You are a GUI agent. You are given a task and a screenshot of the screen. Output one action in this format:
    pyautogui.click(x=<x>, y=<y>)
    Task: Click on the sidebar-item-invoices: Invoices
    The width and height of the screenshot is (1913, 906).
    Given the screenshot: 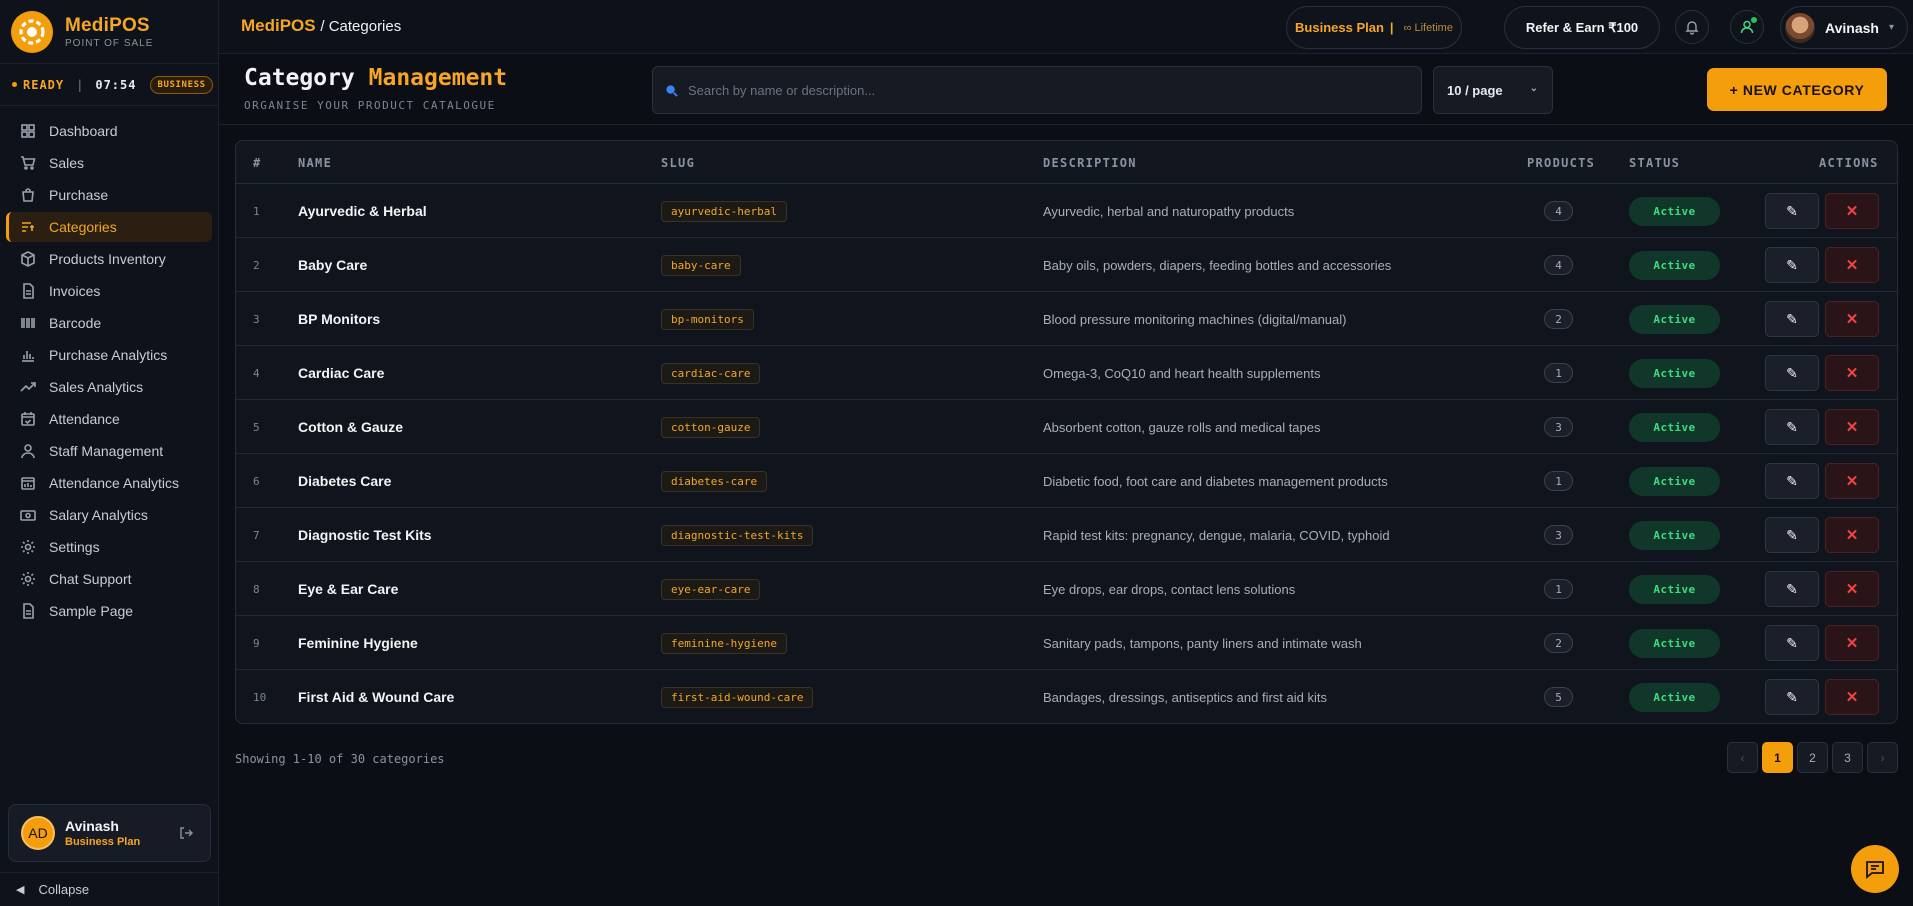 What is the action you would take?
    pyautogui.click(x=109, y=291)
    